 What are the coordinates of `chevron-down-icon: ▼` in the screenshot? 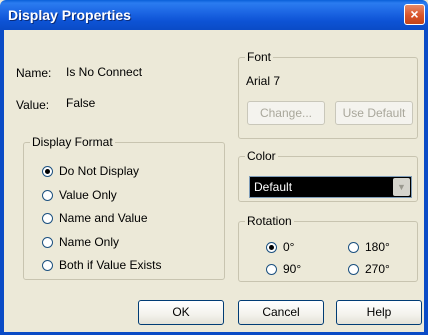 It's located at (401, 187).